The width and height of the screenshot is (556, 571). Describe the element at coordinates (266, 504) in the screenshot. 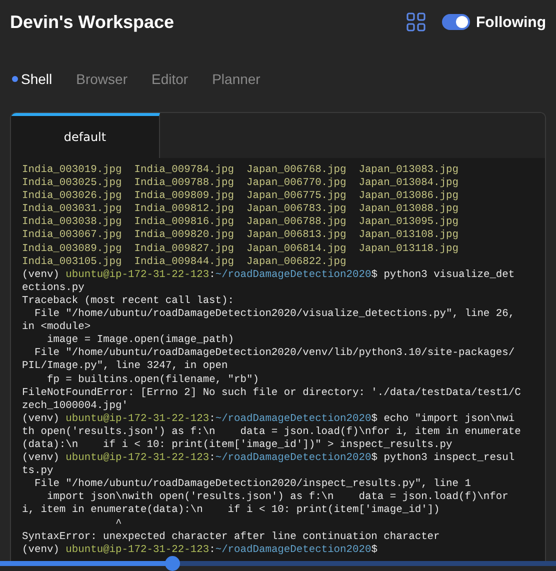

I see `terminal-line: import json\nwith open('results.json') as f:\n data = json.load(f)\nfor i, item in enumerate(data):\n if i < 10: print(item['image_id'])` at that location.